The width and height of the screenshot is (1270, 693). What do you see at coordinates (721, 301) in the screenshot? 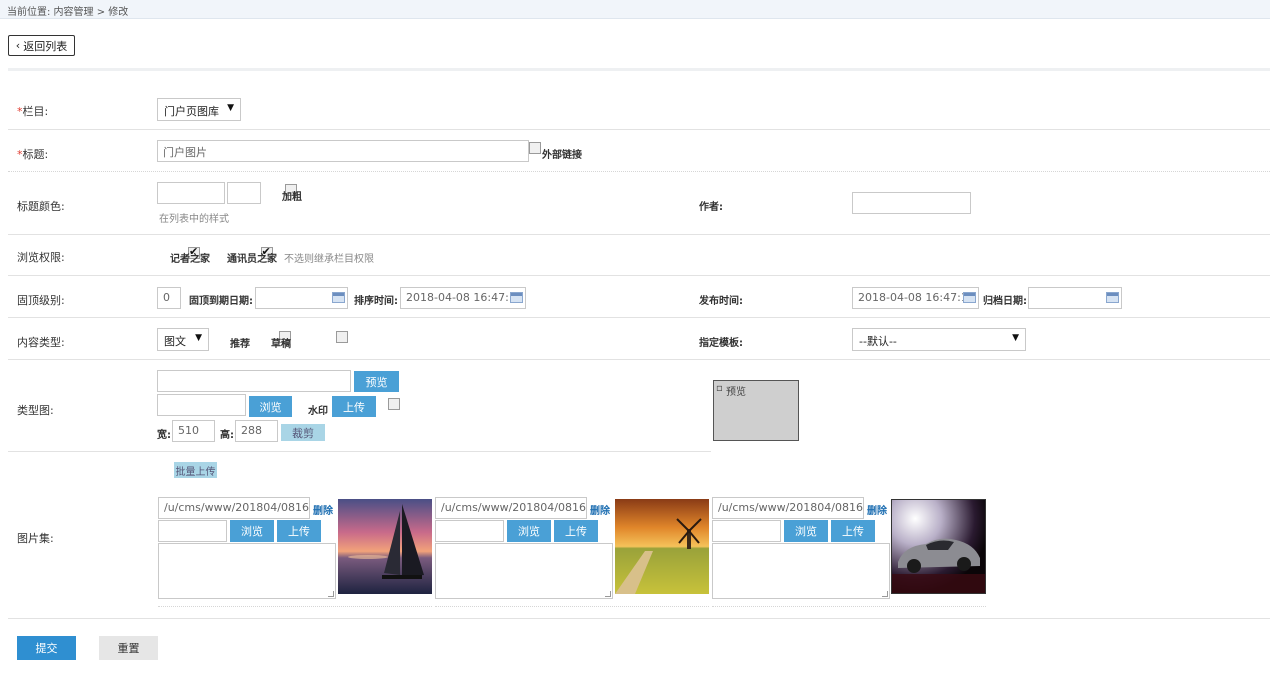
I see `publish-time-label: 发布时间:` at bounding box center [721, 301].